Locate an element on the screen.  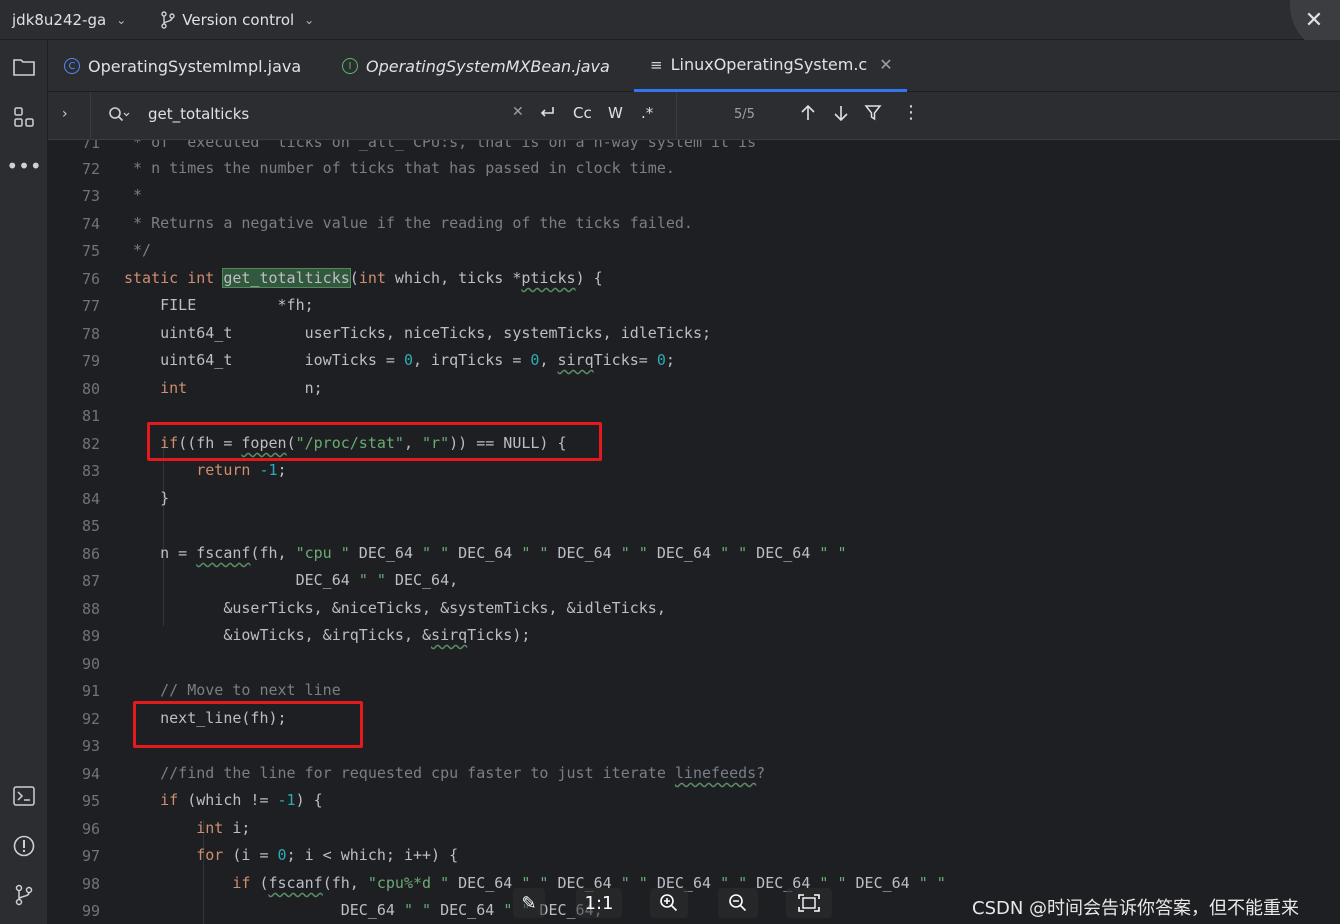
more-tools-icon: ••• is located at coordinates (23, 166).